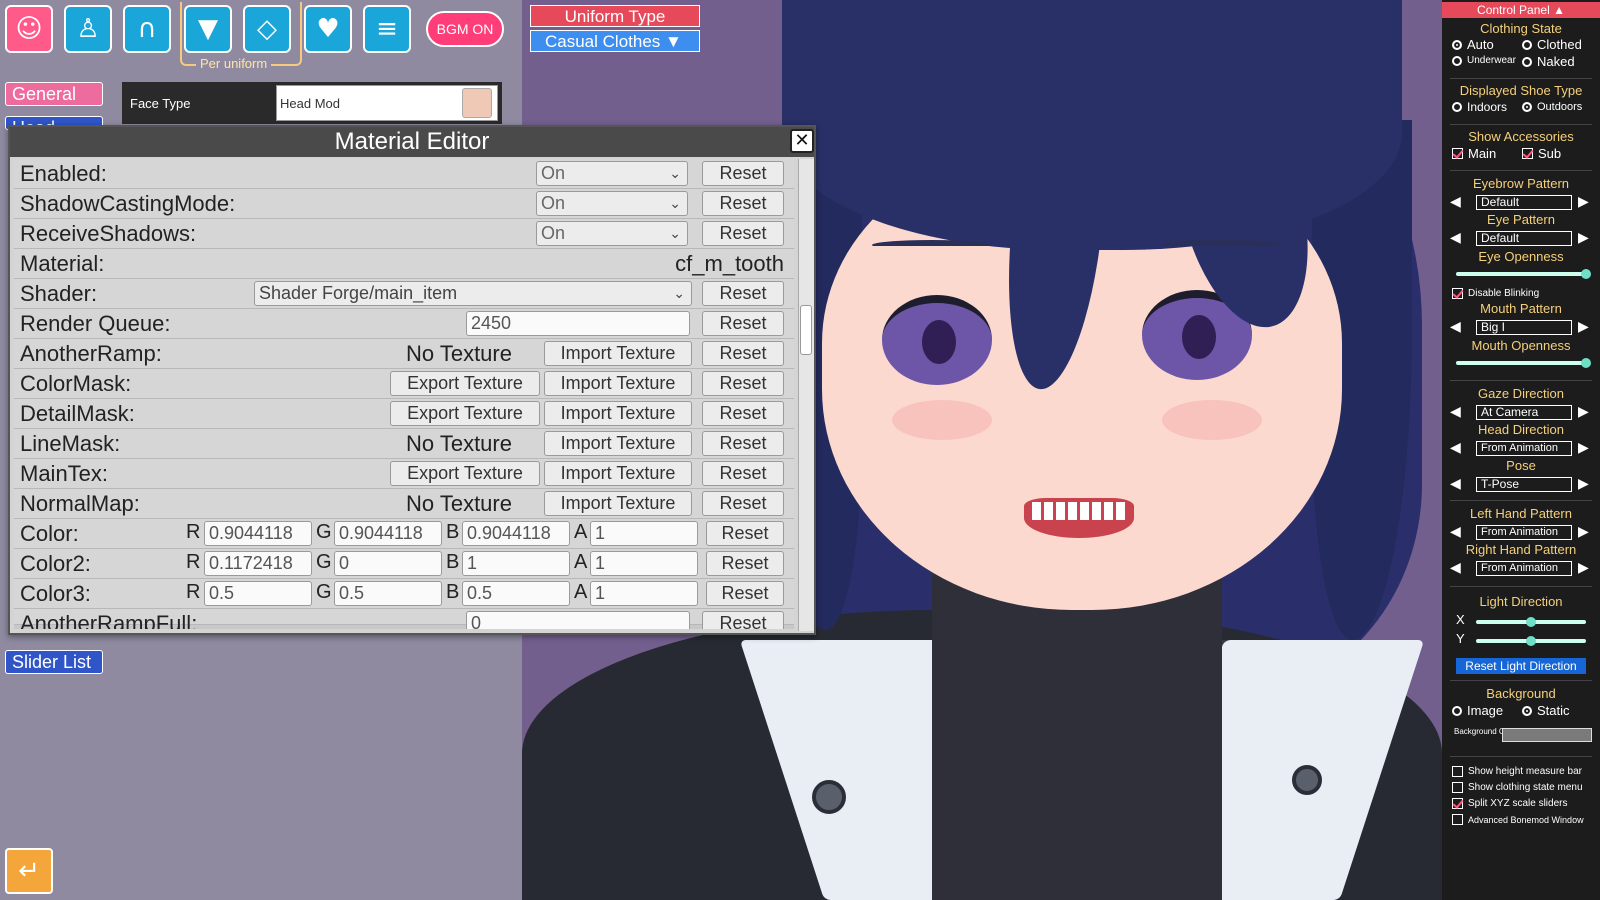 This screenshot has width=1600, height=900. What do you see at coordinates (1518, 819) in the screenshot?
I see `checkbox-advanced-bonemod: Advanced Bonemod Window` at bounding box center [1518, 819].